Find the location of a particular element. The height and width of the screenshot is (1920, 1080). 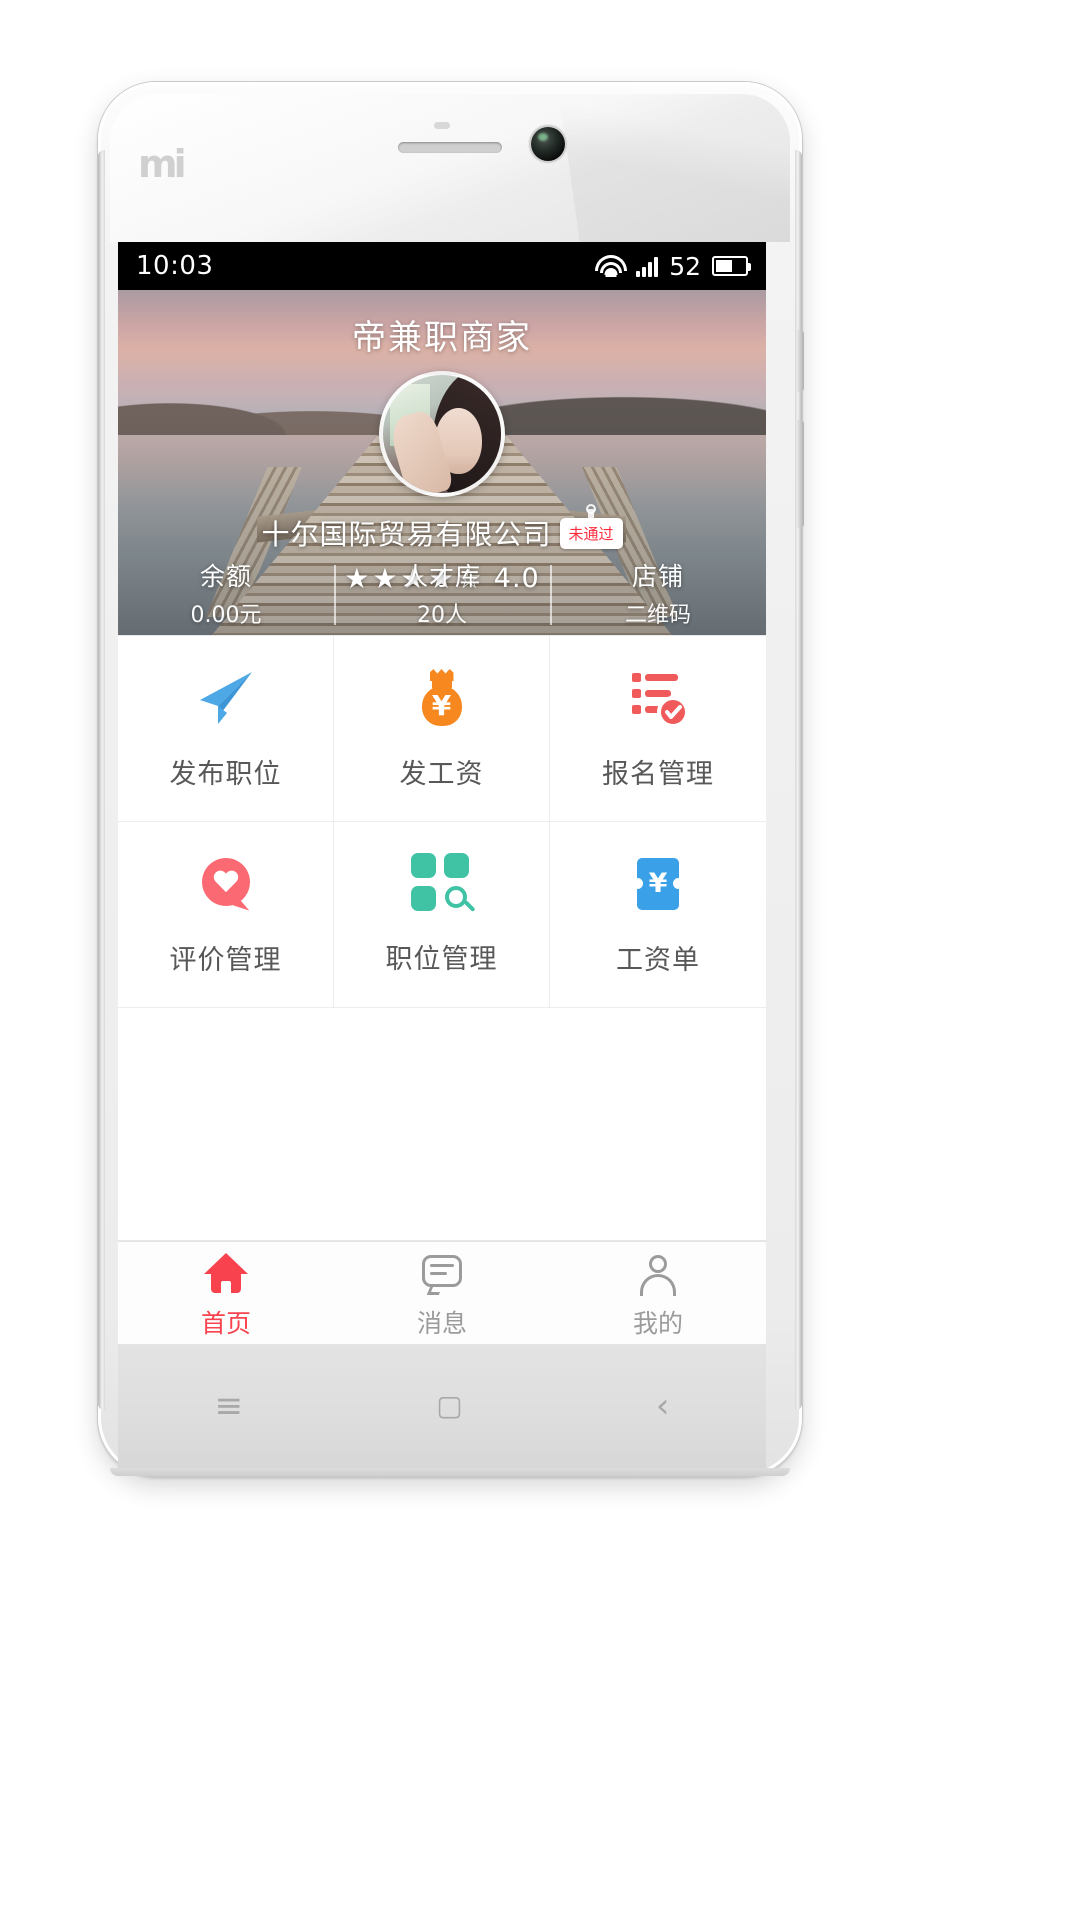

stat-balance: 余额 0.00元 is located at coordinates (226, 593).